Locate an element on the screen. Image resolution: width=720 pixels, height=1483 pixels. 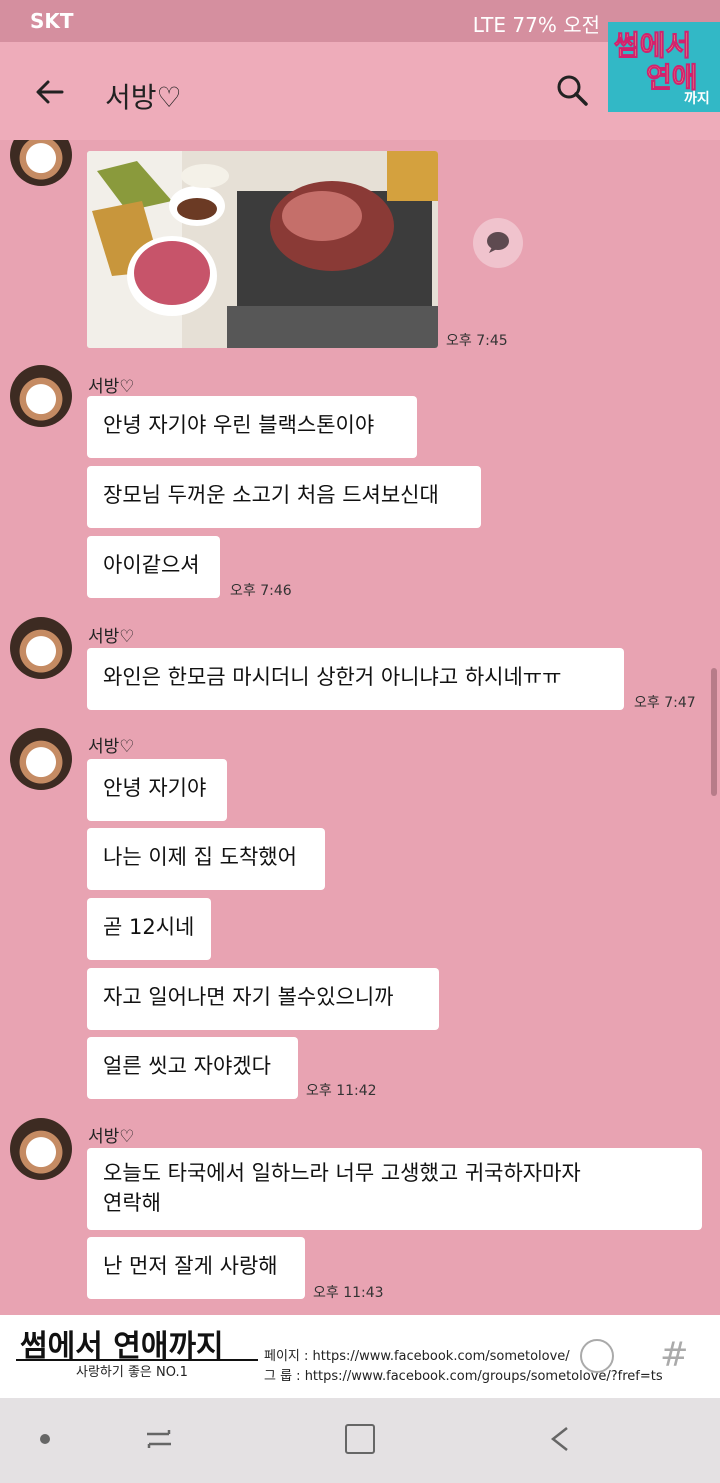
message-time: 오후 11:42 is located at coordinates (341, 1091).